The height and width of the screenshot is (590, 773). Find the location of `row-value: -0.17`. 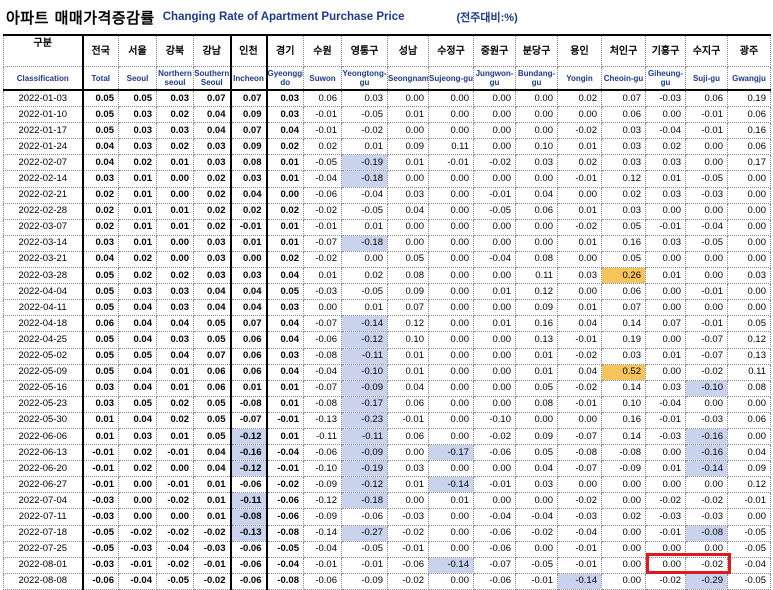

row-value: -0.17 is located at coordinates (451, 453).